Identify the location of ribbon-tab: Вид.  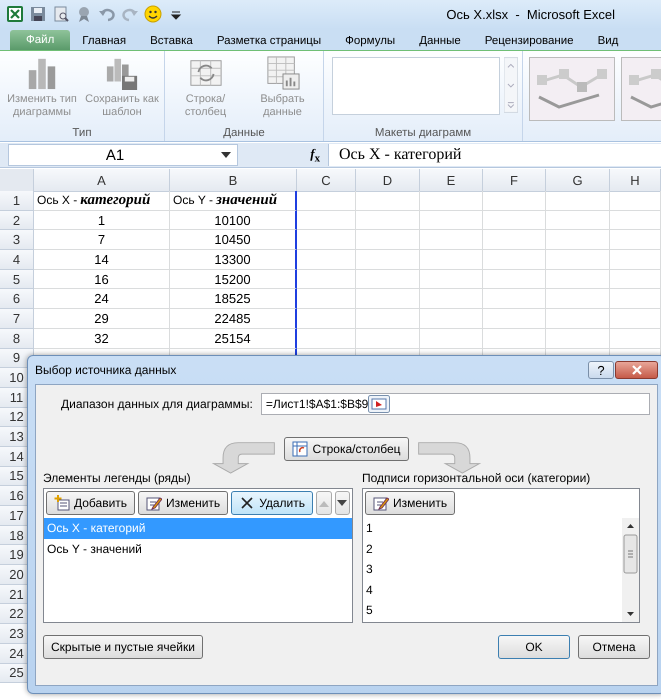
(608, 41).